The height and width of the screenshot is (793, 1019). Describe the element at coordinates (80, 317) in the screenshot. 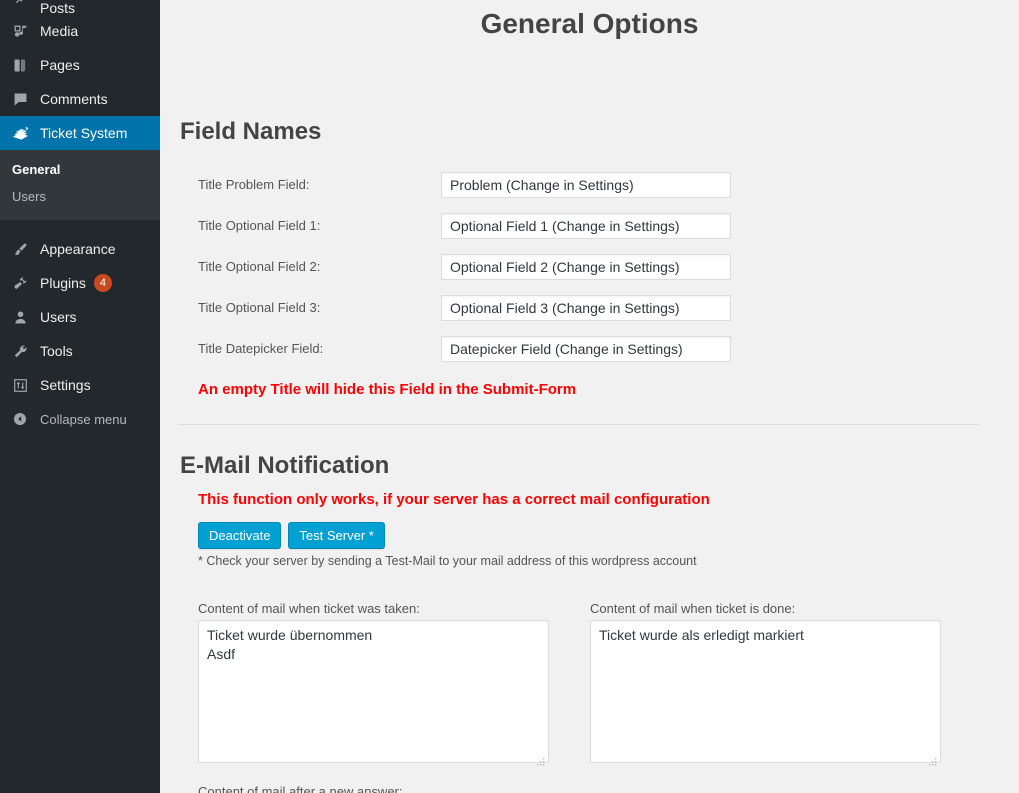

I see `sidebar-item-users: Users` at that location.